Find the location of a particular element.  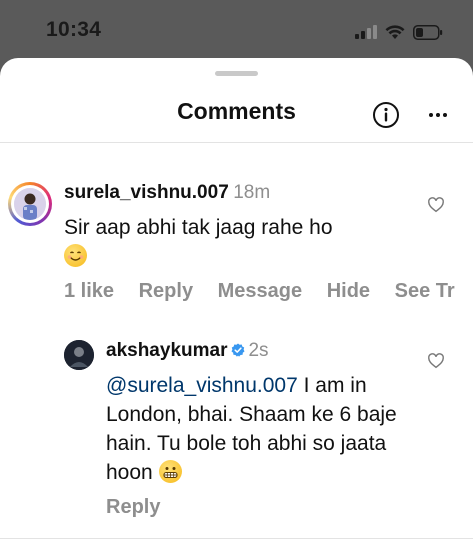

battery-icon is located at coordinates (428, 32).